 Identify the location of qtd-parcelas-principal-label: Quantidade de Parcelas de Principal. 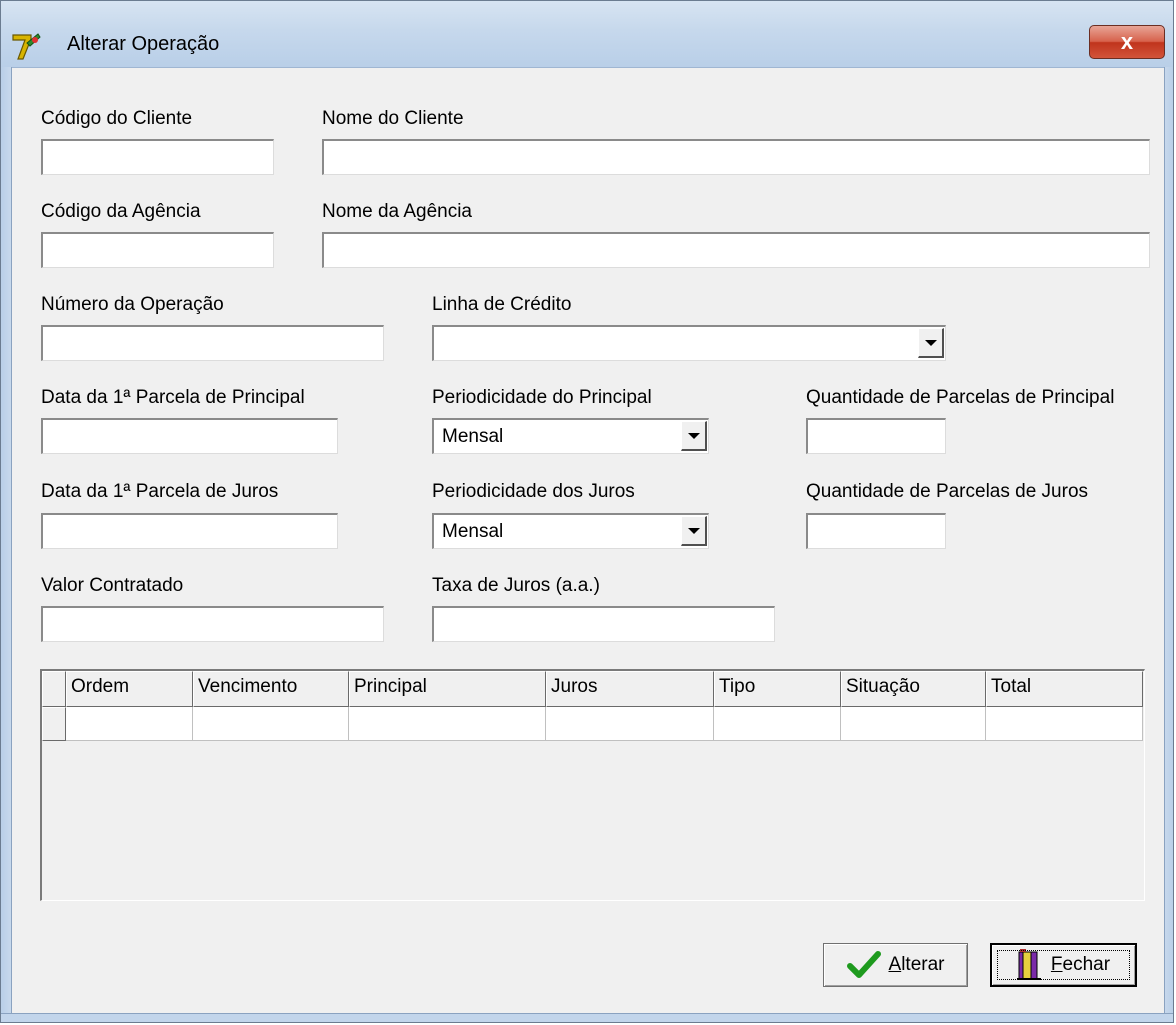
(960, 397).